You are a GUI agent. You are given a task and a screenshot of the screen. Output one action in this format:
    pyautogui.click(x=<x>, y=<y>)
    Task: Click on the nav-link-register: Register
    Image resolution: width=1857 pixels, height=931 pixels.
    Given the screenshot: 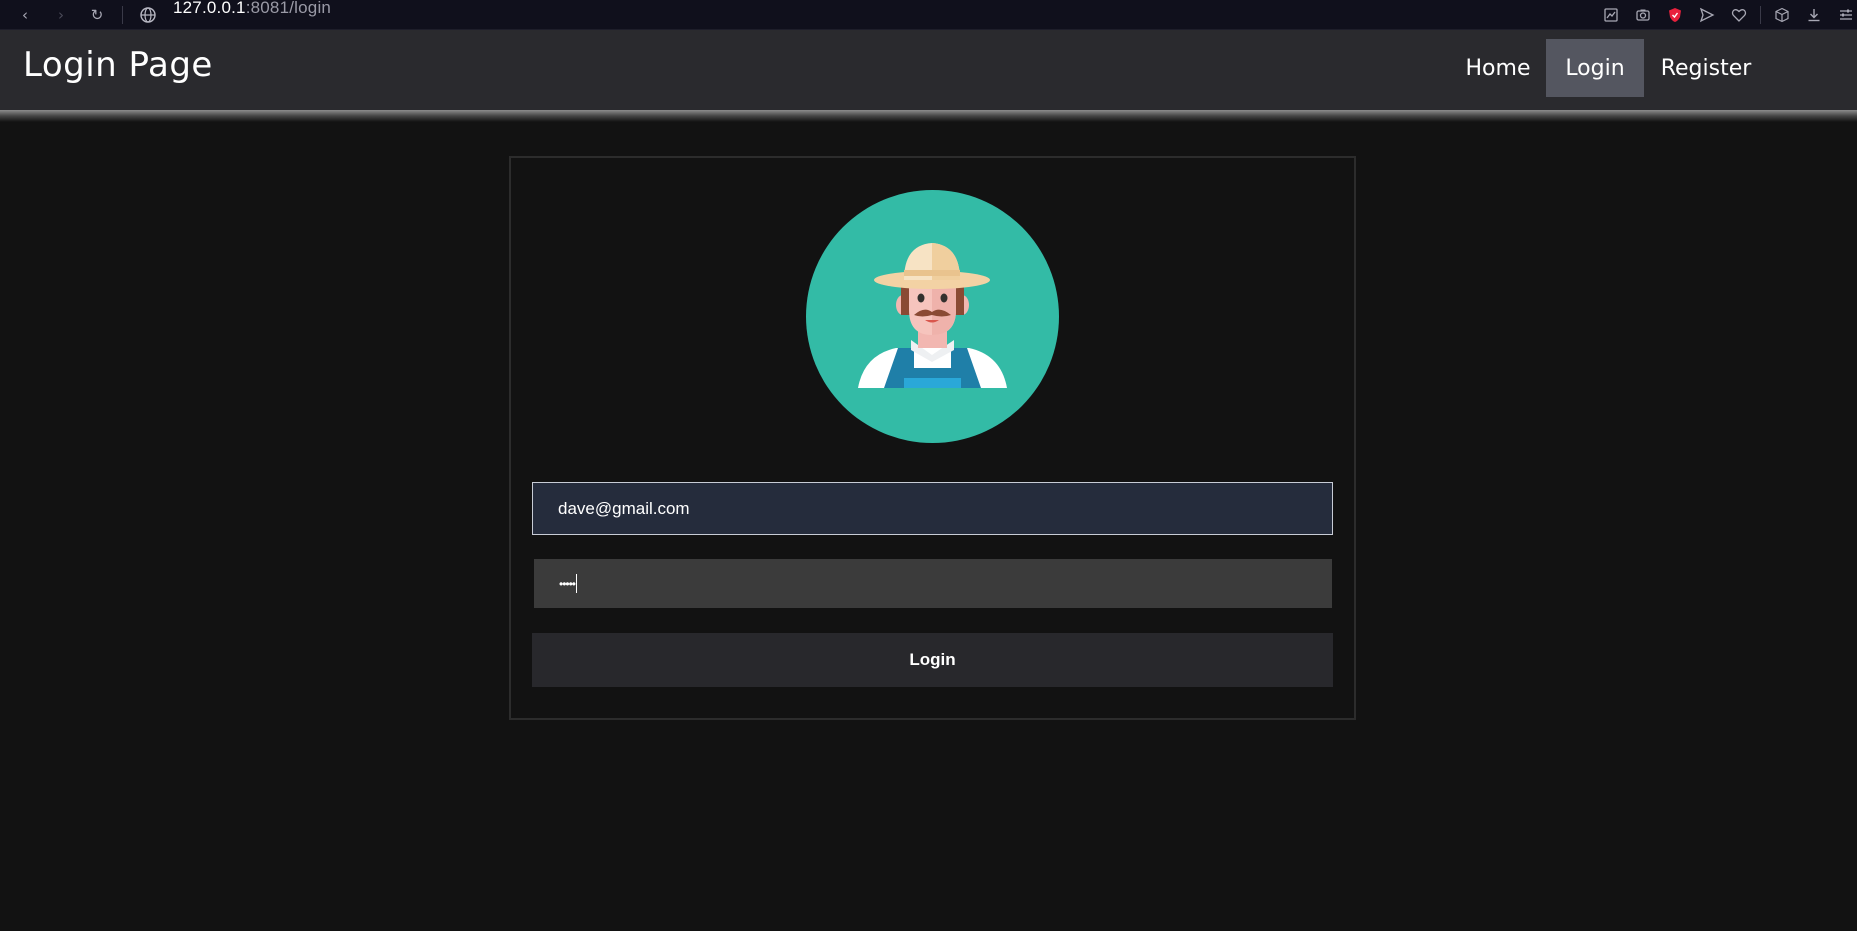 What is the action you would take?
    pyautogui.click(x=1706, y=68)
    